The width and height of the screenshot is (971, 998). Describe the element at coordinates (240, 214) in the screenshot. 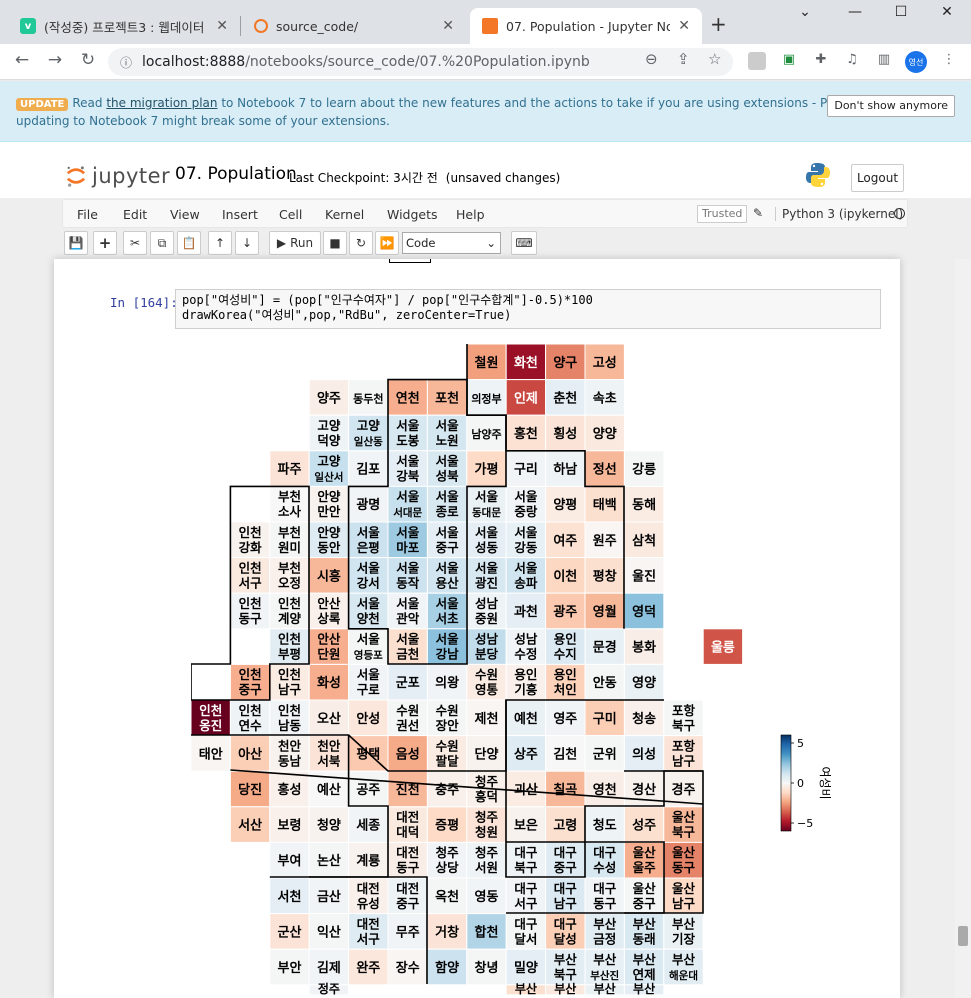

I see `menu-insert: Insert` at that location.